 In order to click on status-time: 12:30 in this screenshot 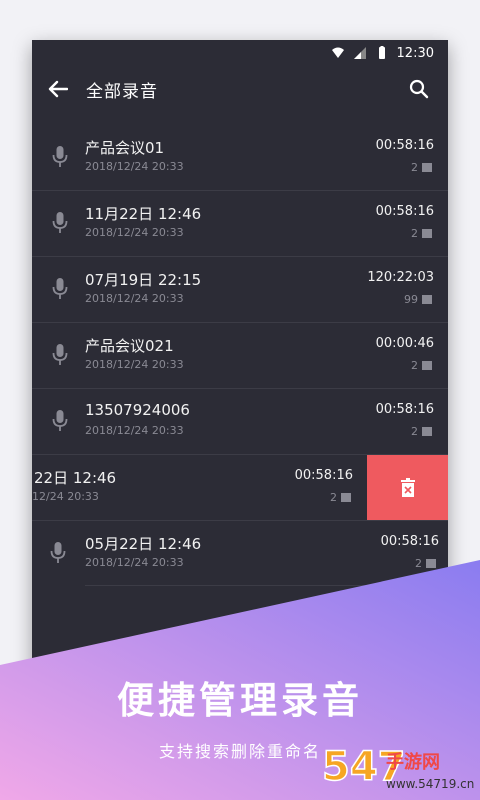, I will do `click(415, 53)`.